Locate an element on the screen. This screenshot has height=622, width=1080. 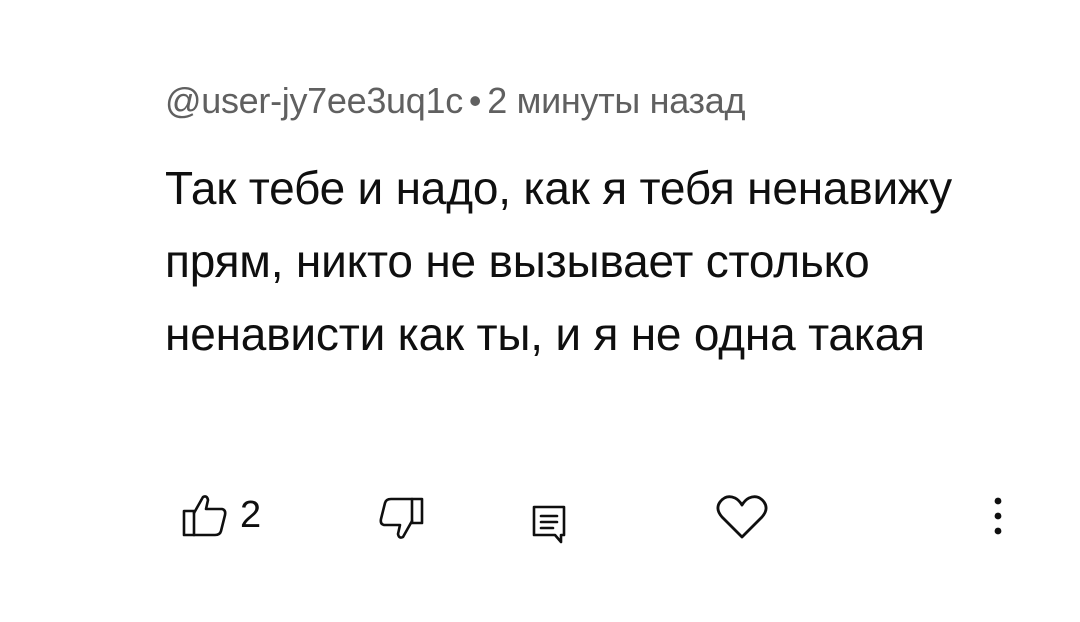
heart-button is located at coordinates (742, 517).